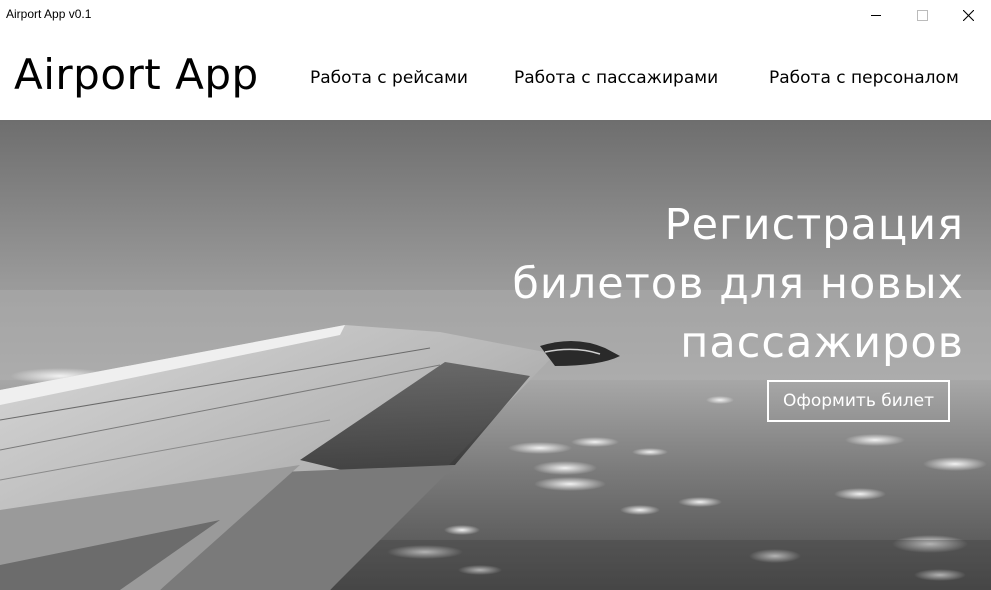  I want to click on close-button, so click(968, 15).